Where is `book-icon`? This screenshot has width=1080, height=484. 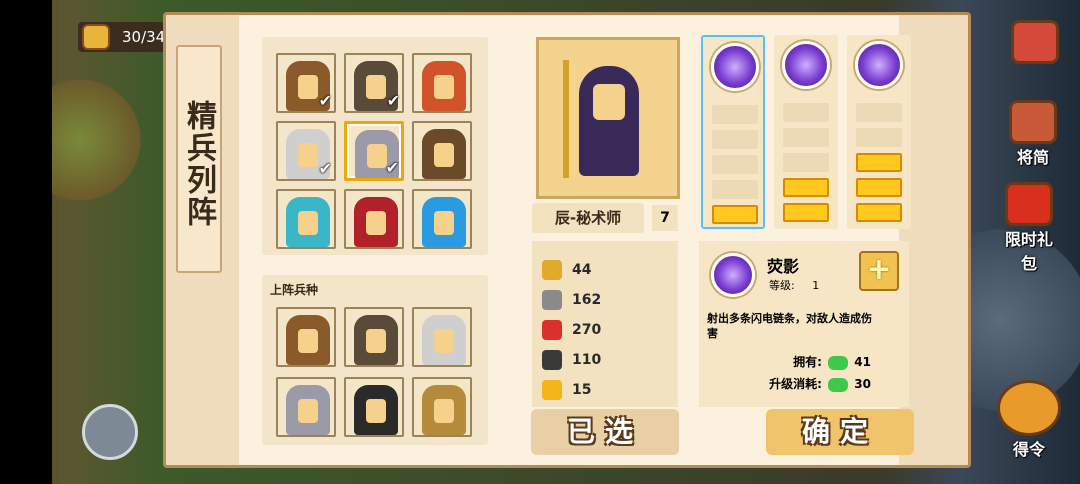
book-icon is located at coordinates (1033, 122).